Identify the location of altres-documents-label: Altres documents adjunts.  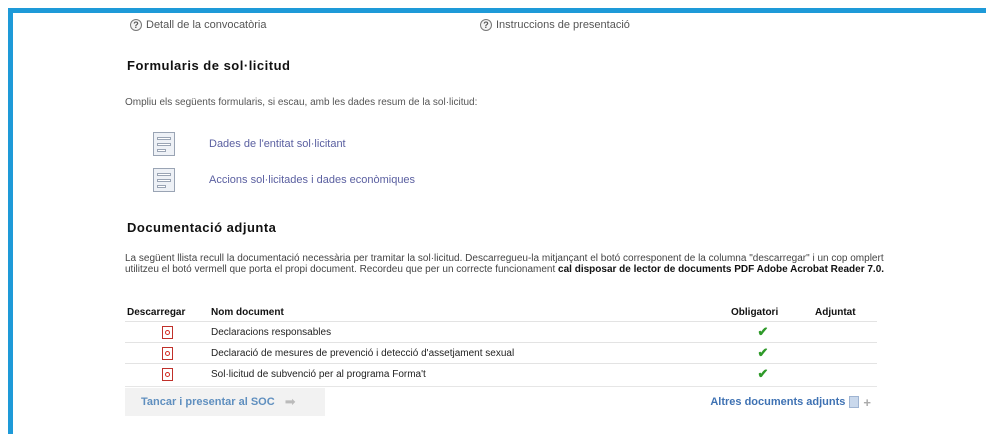
(778, 402).